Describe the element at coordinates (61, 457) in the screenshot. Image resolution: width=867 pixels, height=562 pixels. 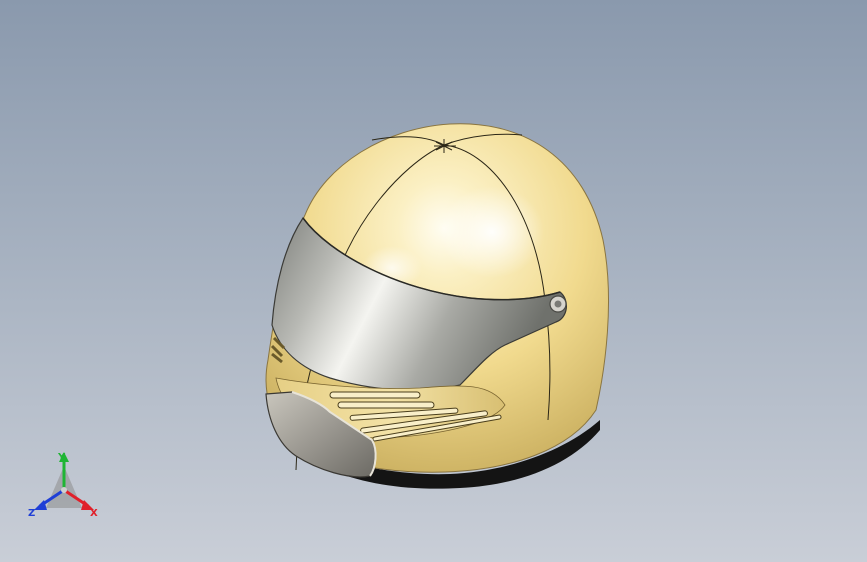
I see `y-axis-label: Y` at that location.